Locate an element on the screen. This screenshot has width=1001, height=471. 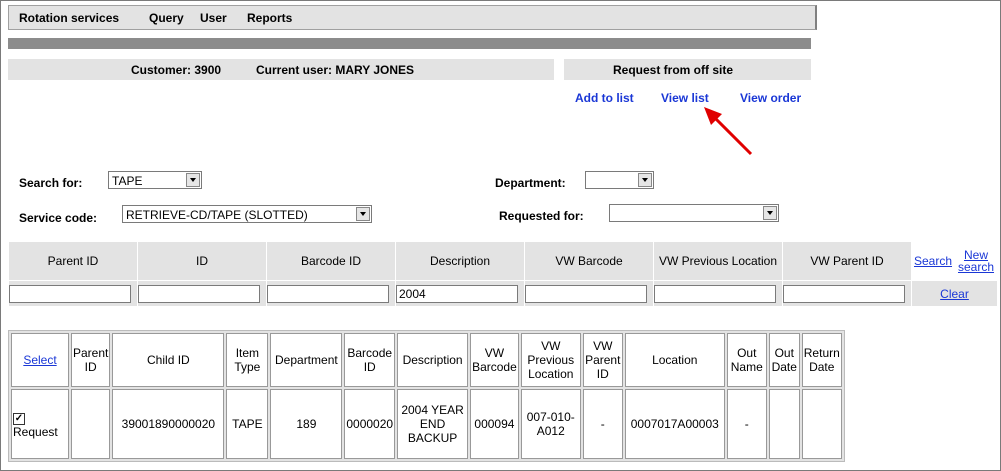
vw-previous-location-input is located at coordinates (715, 293).